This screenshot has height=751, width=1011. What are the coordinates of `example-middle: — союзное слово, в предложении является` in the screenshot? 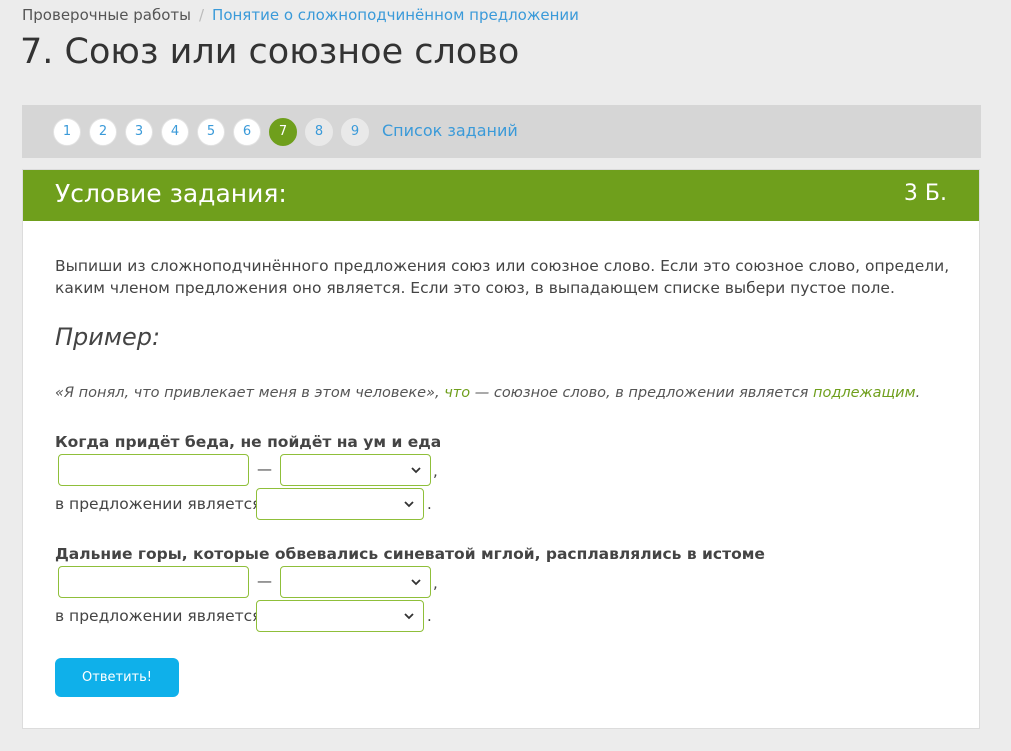 It's located at (641, 393).